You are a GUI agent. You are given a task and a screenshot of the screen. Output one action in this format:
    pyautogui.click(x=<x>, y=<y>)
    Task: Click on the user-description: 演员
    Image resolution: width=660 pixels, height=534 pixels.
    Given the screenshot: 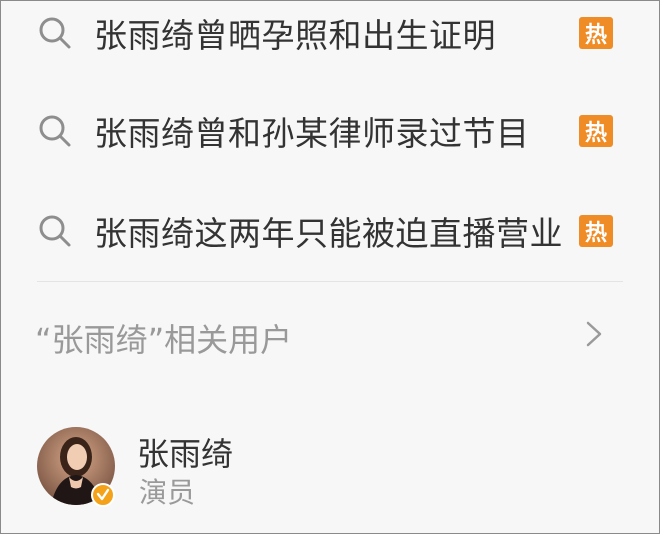 What is the action you would take?
    pyautogui.click(x=167, y=492)
    